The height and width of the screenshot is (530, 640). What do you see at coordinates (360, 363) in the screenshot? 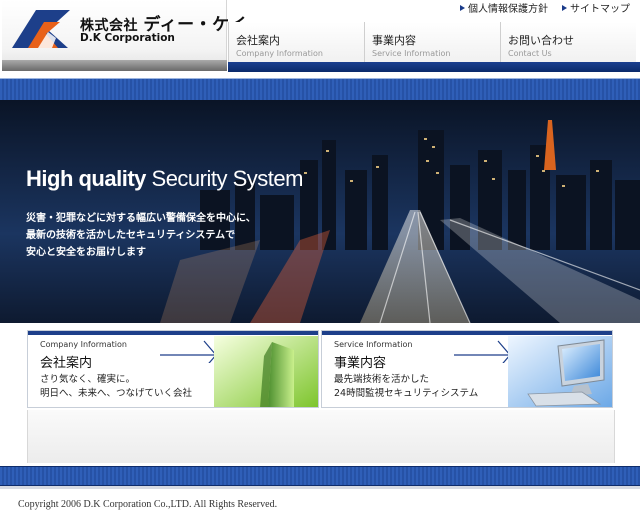
I see `panel-label-jp: 事業内容` at bounding box center [360, 363].